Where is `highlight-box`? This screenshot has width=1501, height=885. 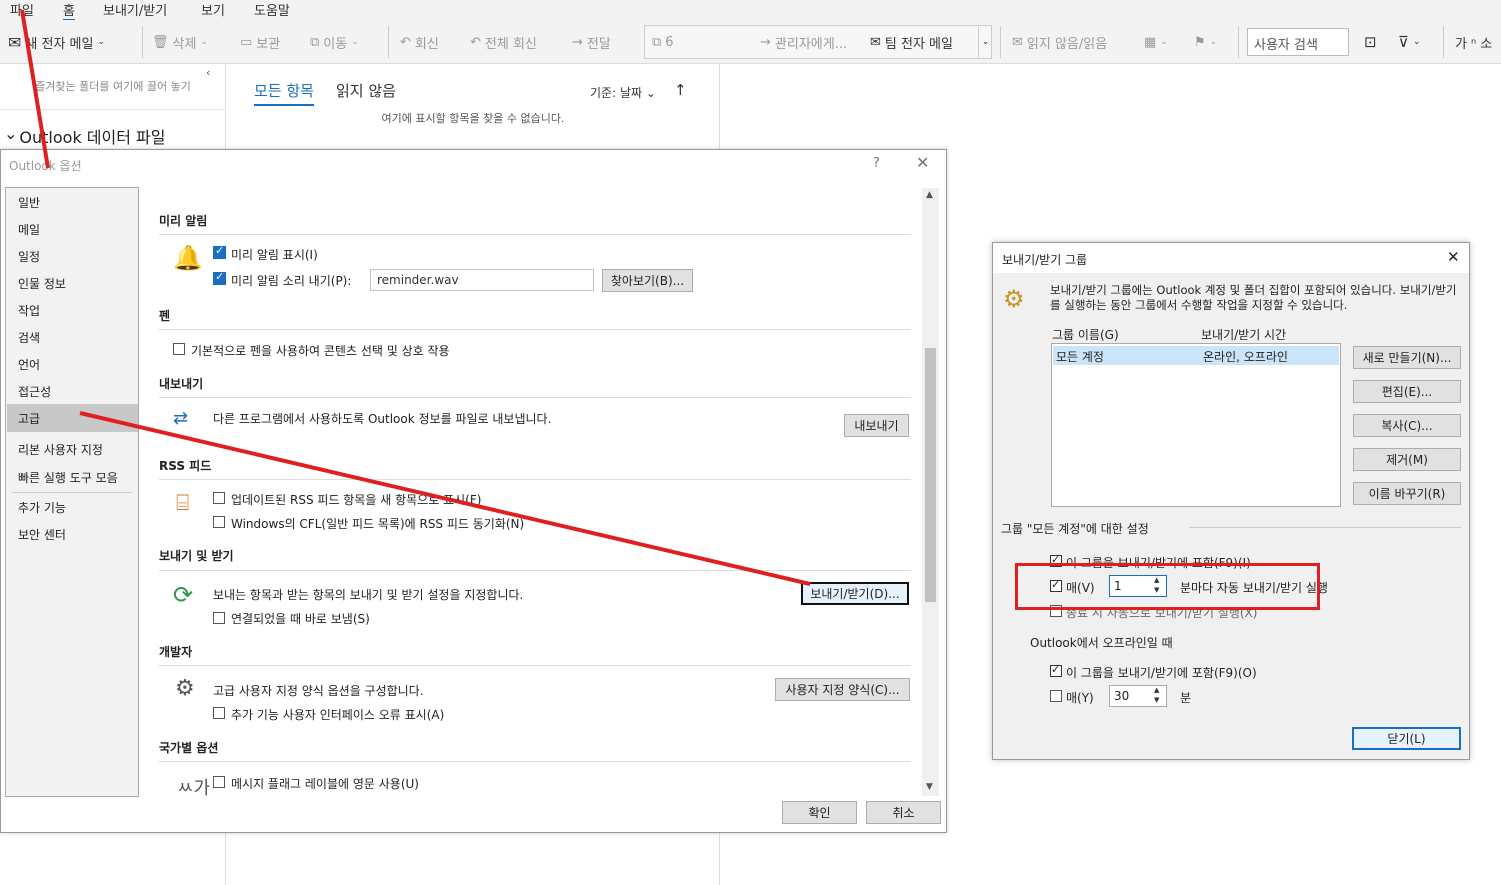
highlight-box is located at coordinates (1167, 586).